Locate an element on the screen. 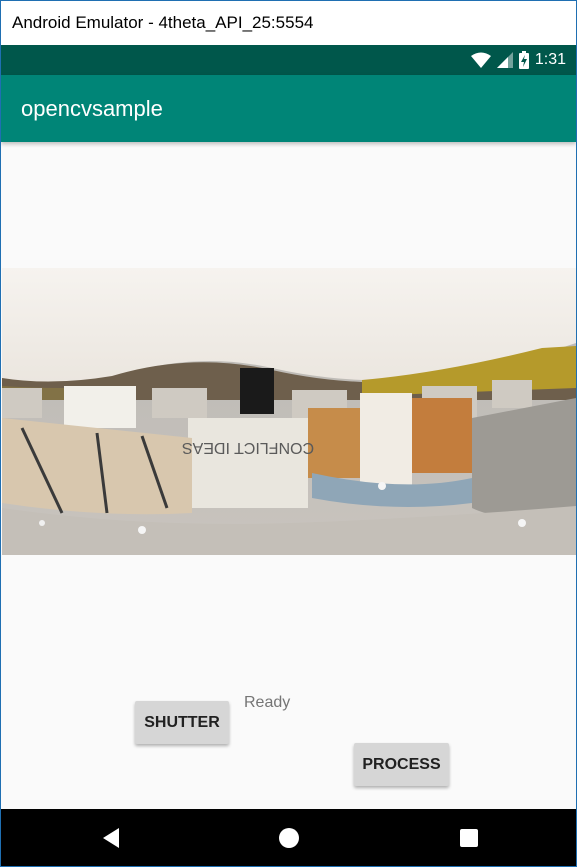  status-time: 1:31 is located at coordinates (550, 59).